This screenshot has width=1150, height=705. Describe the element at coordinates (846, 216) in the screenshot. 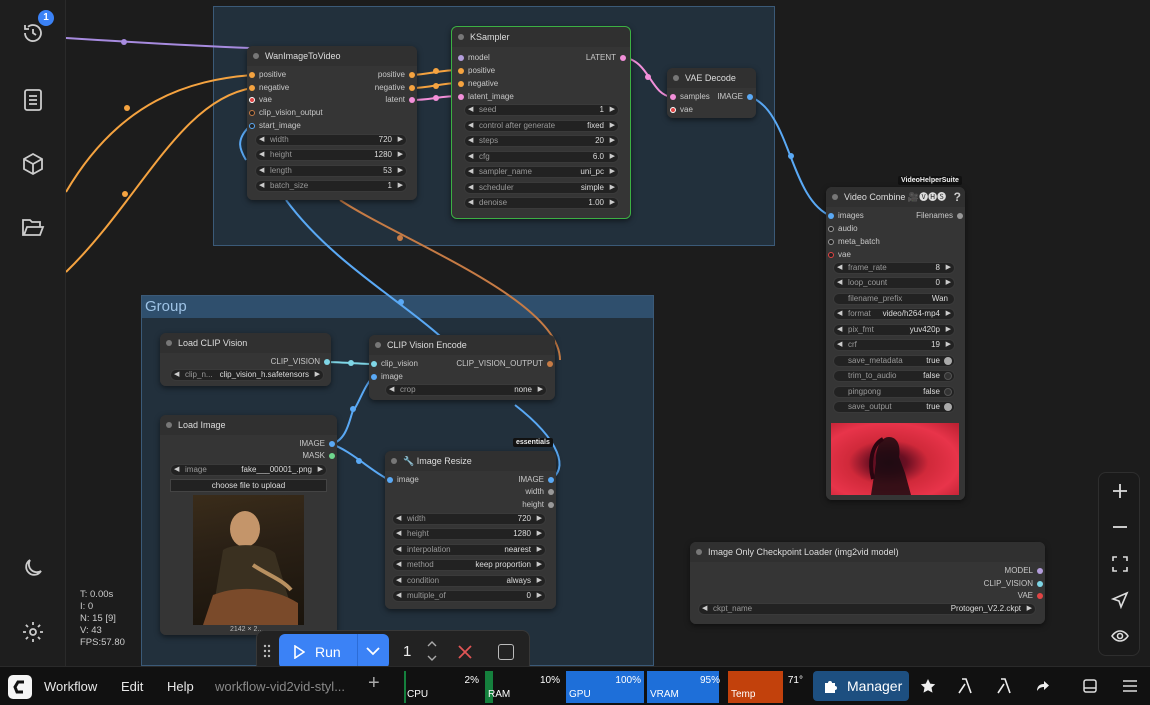

I see `input-images: images` at that location.